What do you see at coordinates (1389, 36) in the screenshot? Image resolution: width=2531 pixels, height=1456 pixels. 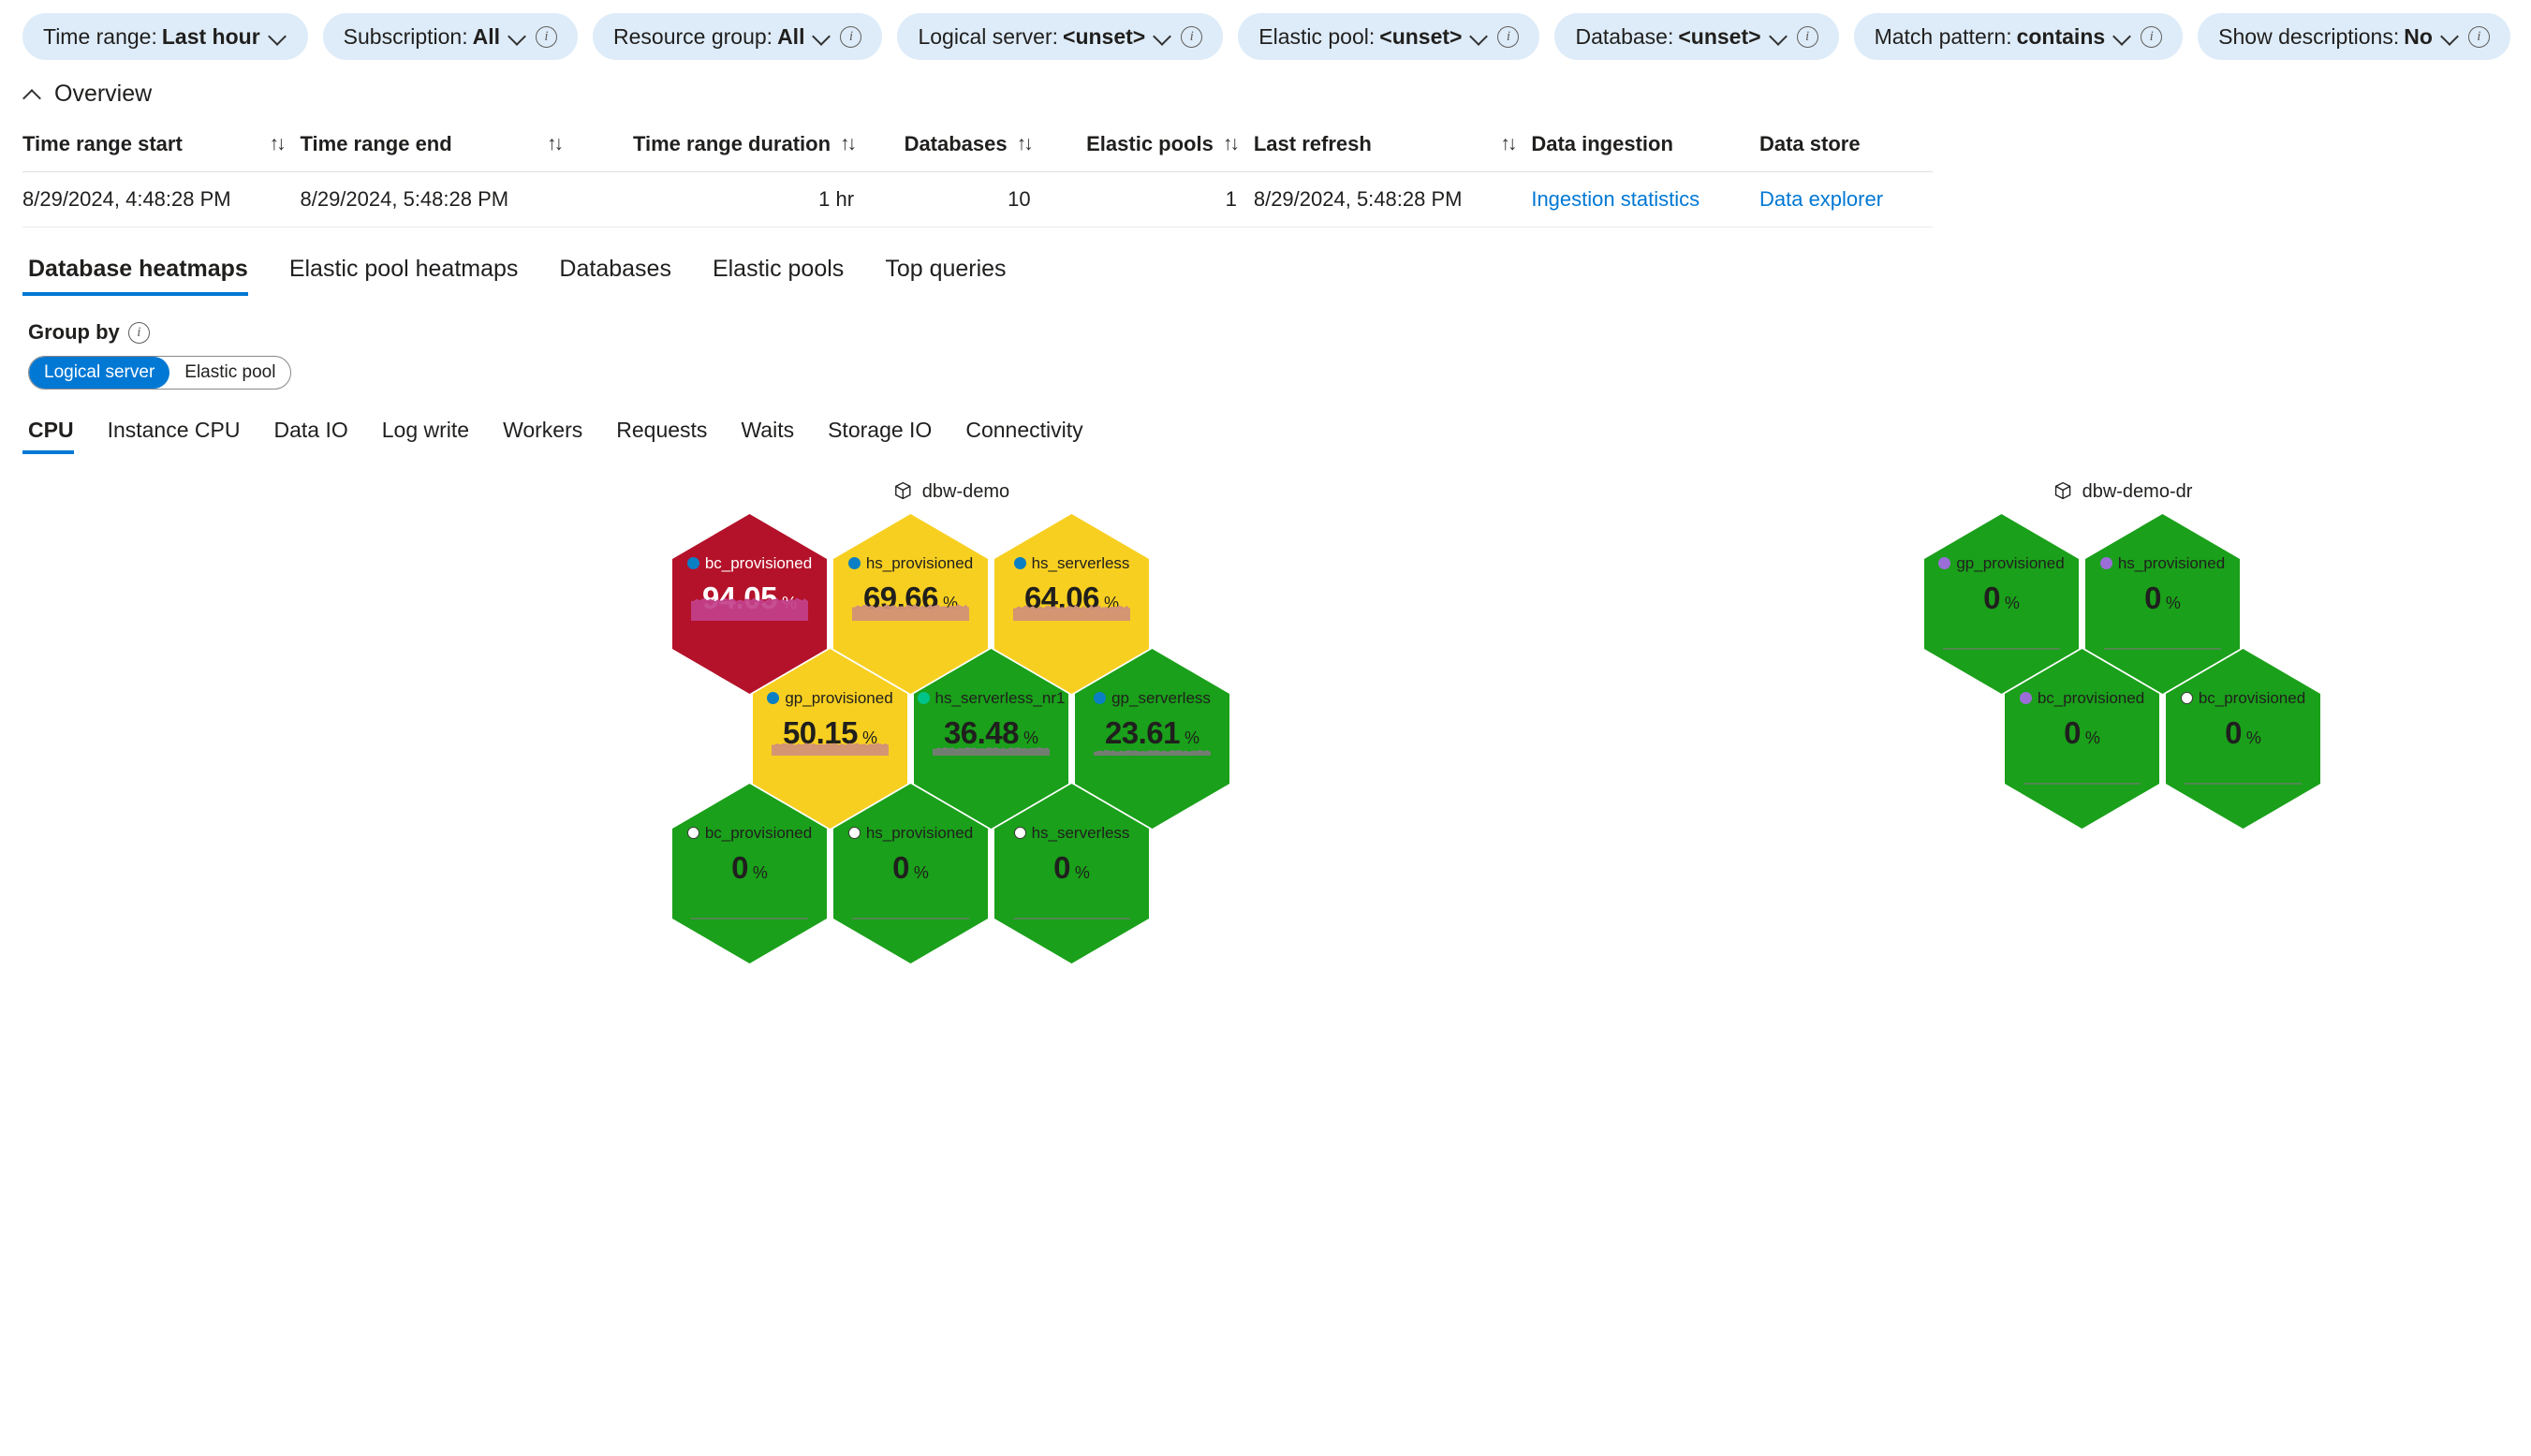 I see `filter-elastic-pool: Elastic pool: <unset> i` at bounding box center [1389, 36].